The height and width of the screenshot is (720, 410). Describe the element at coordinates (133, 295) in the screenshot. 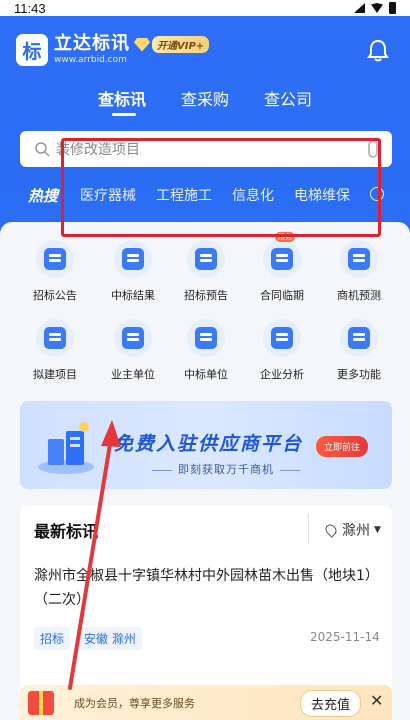

I see `grid-item-label: 中标结果` at that location.